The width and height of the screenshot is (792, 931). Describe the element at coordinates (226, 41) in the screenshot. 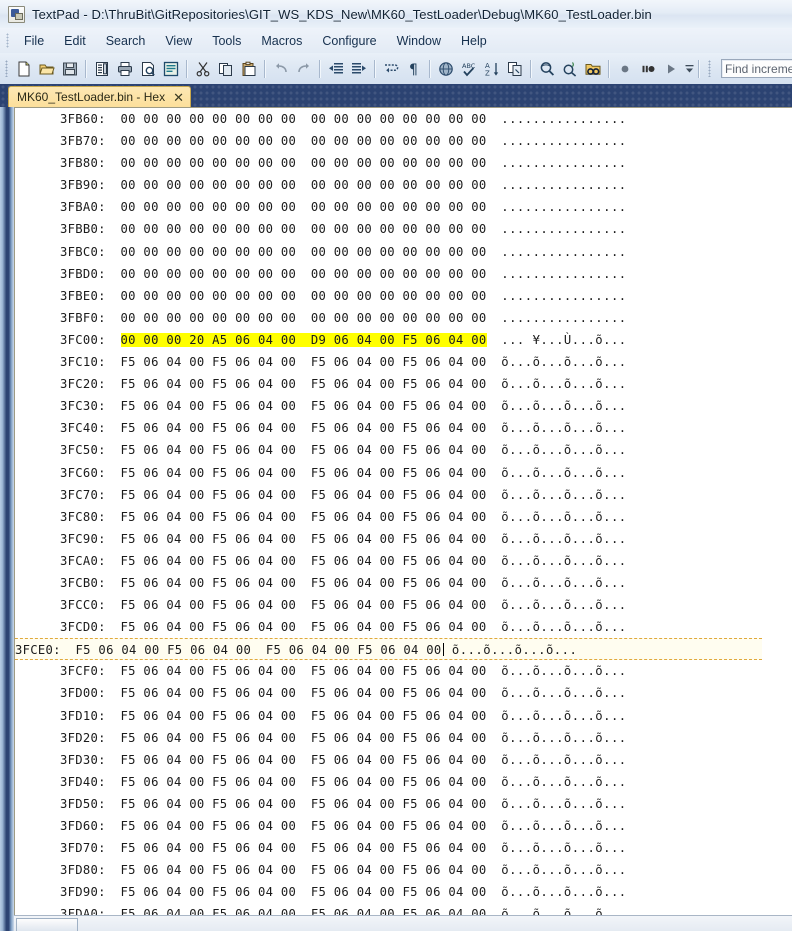

I see `menu-item-tools: Tools` at that location.